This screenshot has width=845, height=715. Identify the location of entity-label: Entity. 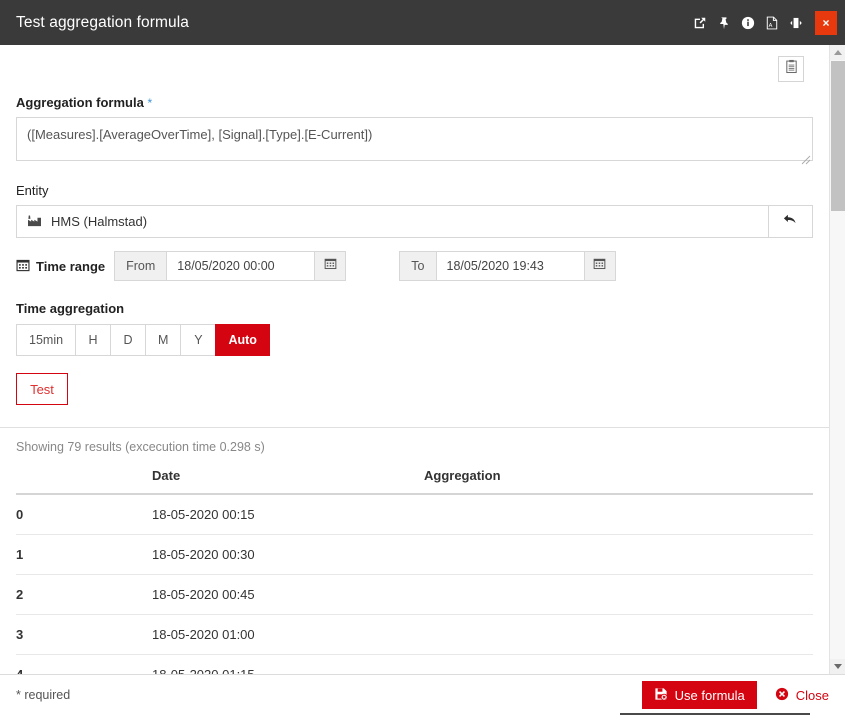
(32, 190).